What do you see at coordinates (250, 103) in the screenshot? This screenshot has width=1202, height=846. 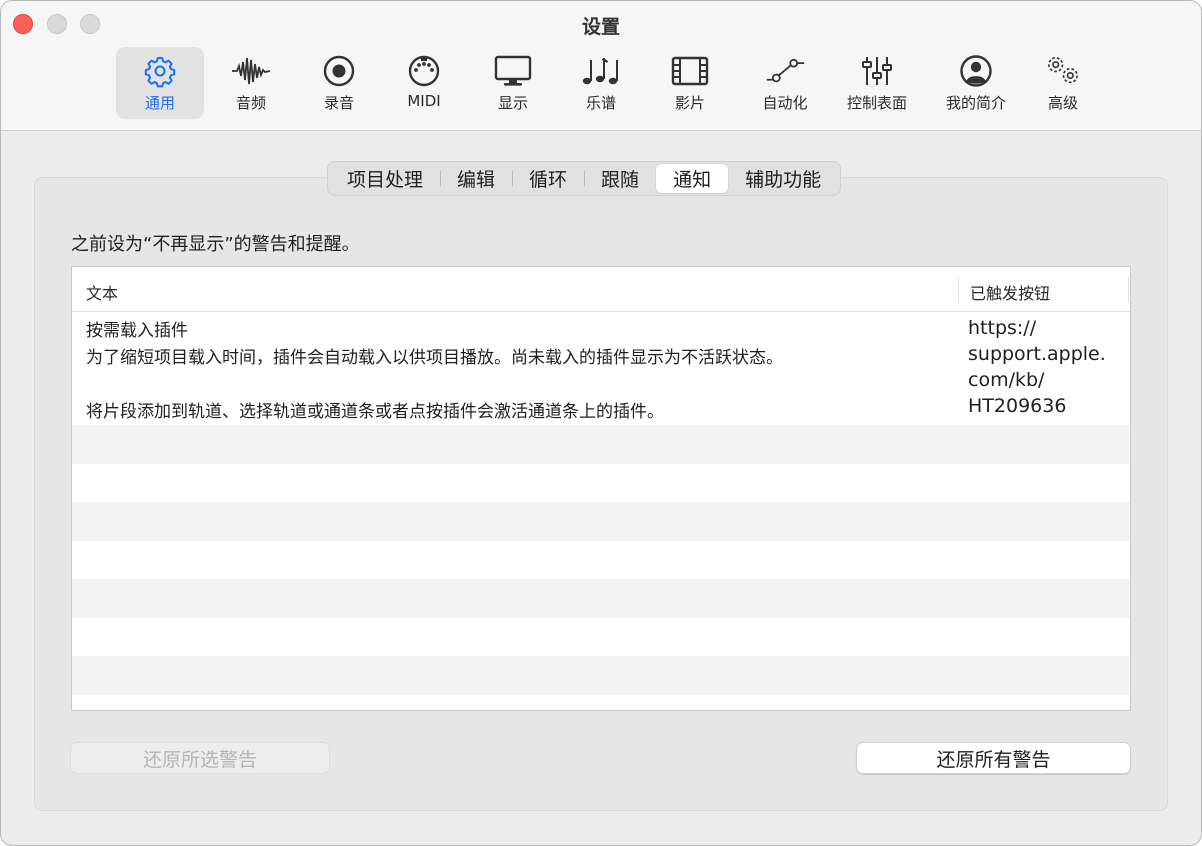 I see `toolbar-label: 音频` at bounding box center [250, 103].